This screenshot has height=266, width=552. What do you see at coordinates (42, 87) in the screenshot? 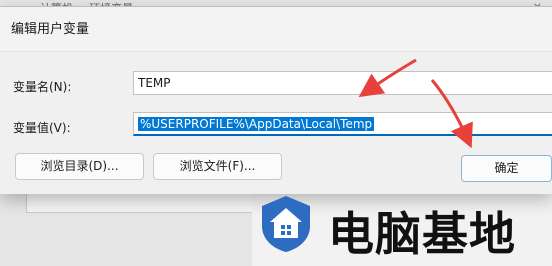
I see `variable-name-label: 变量名(N):` at bounding box center [42, 87].